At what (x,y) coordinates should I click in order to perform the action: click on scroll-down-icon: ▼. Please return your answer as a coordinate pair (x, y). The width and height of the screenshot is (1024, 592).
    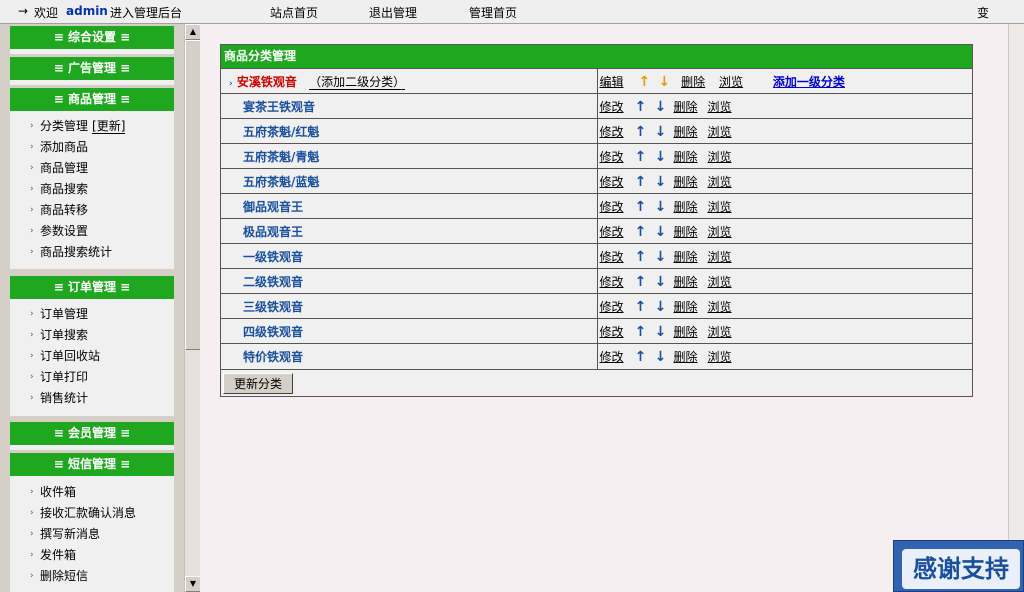
    Looking at the image, I should click on (193, 584).